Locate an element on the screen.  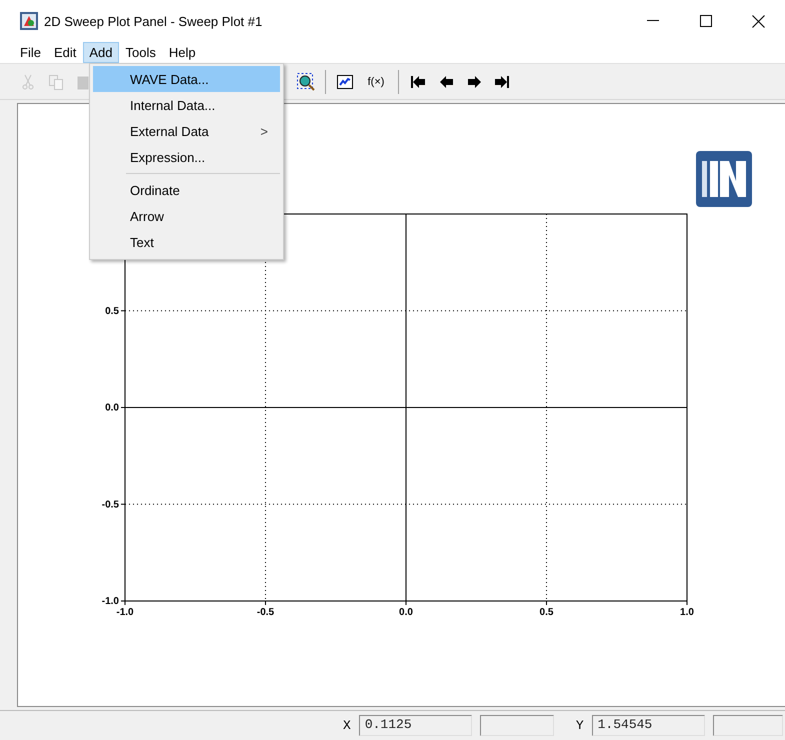
copy-icon is located at coordinates (56, 82).